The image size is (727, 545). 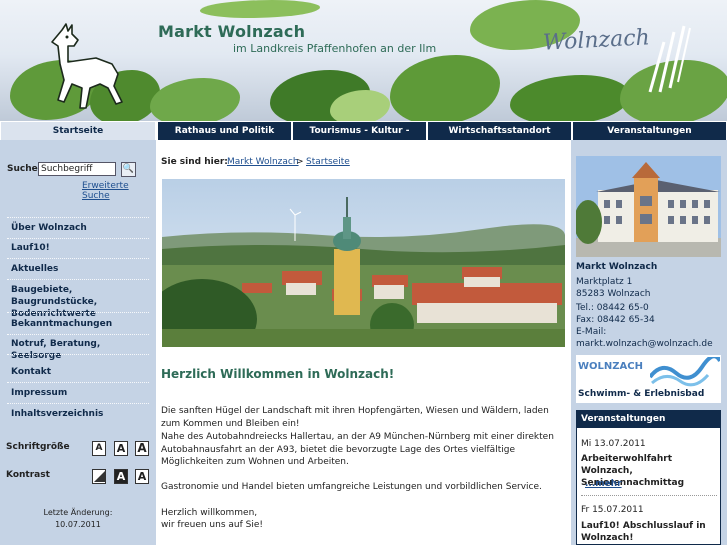 What do you see at coordinates (142, 448) in the screenshot?
I see `font-size-large-button: A` at bounding box center [142, 448].